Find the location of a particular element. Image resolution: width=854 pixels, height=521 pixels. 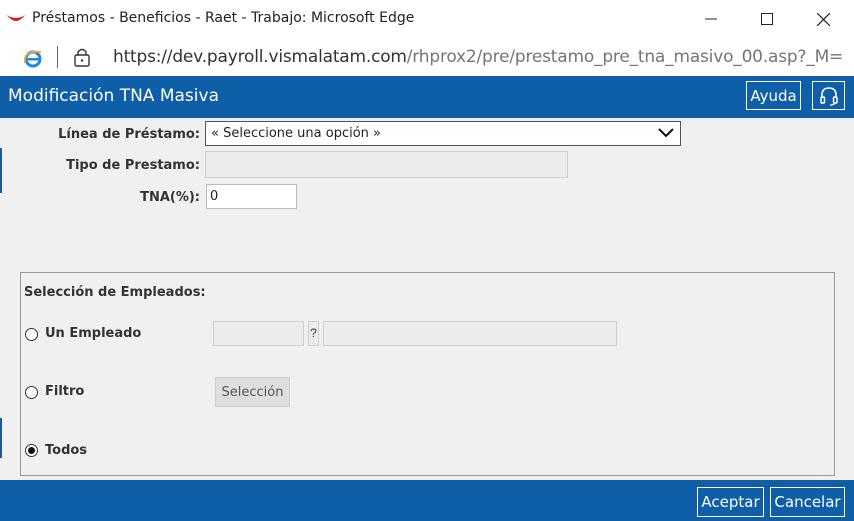

address-separator is located at coordinates (57, 57).